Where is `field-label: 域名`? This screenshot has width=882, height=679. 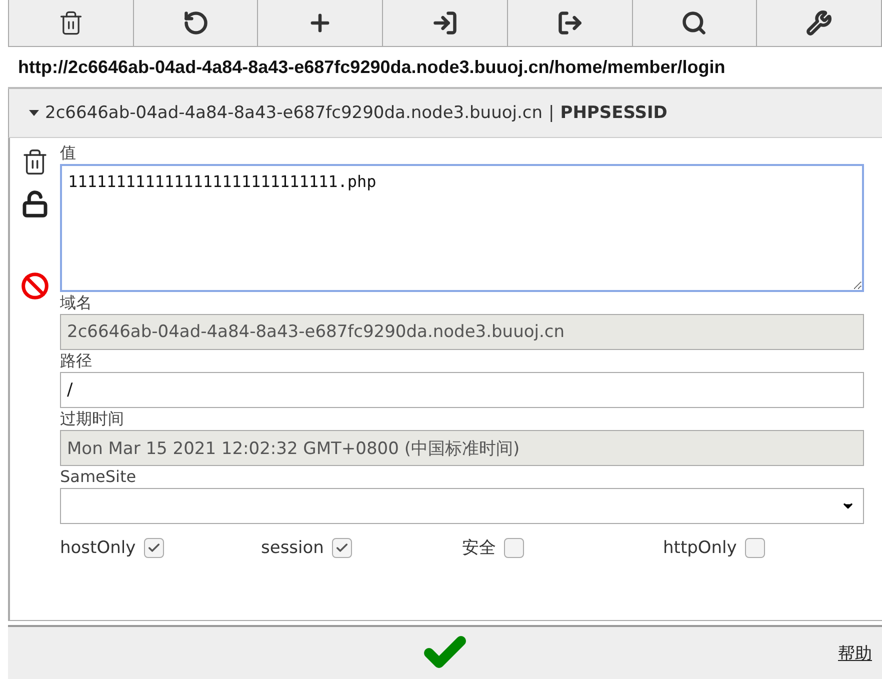
field-label: 域名 is located at coordinates (76, 303).